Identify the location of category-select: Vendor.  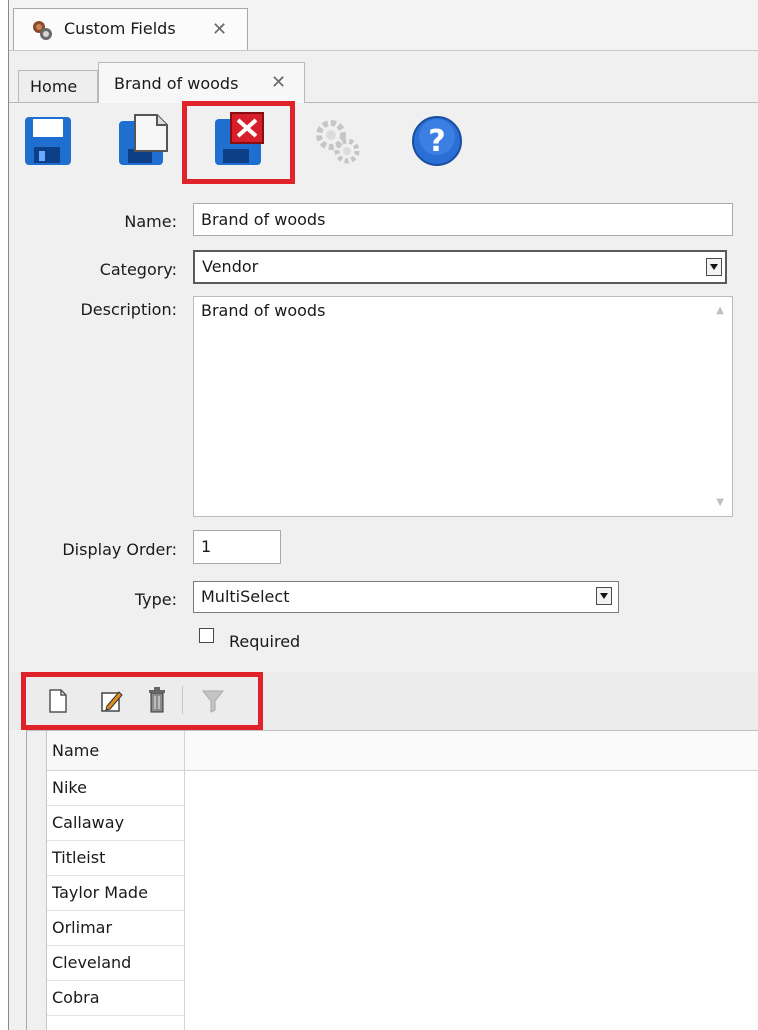
(460, 267).